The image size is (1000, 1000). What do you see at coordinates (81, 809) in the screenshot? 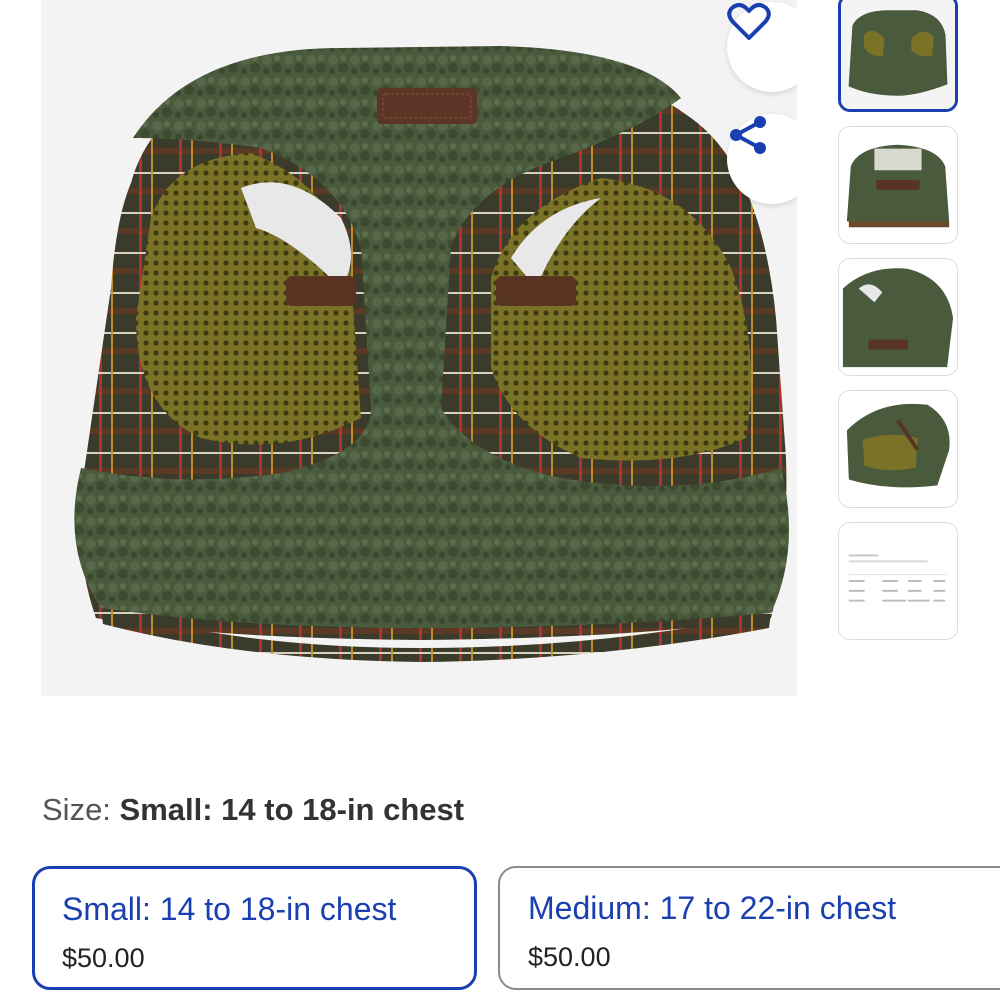
I see `size-label: Size:` at bounding box center [81, 809].